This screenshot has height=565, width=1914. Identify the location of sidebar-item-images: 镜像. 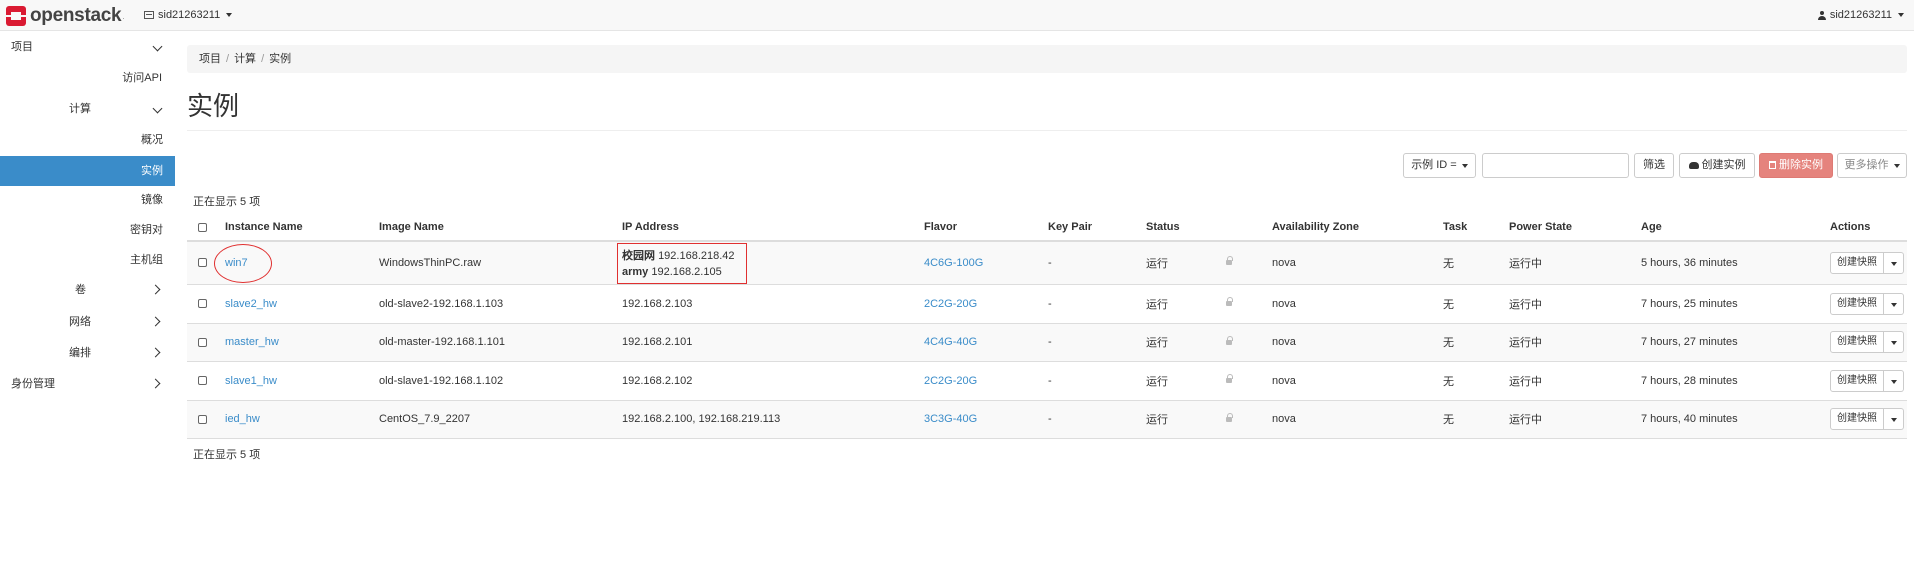
(87, 200).